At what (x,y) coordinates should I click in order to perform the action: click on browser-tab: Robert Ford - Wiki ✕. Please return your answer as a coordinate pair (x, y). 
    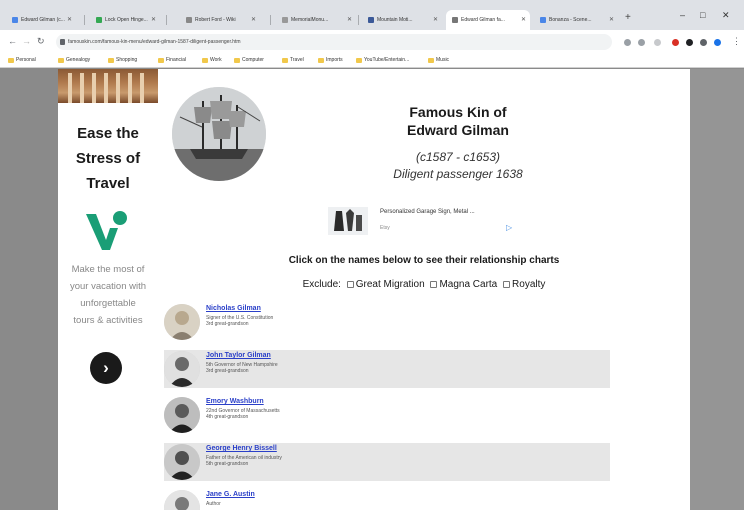
    Looking at the image, I should click on (220, 20).